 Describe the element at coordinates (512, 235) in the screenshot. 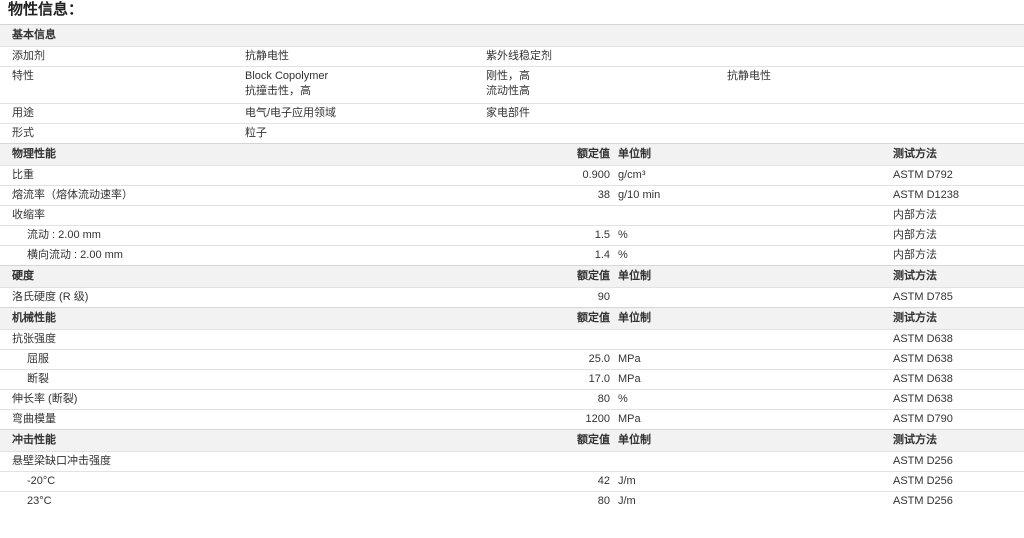

I see `table-row: 流动 : 2.00 mm 1.5% 内部方法` at that location.